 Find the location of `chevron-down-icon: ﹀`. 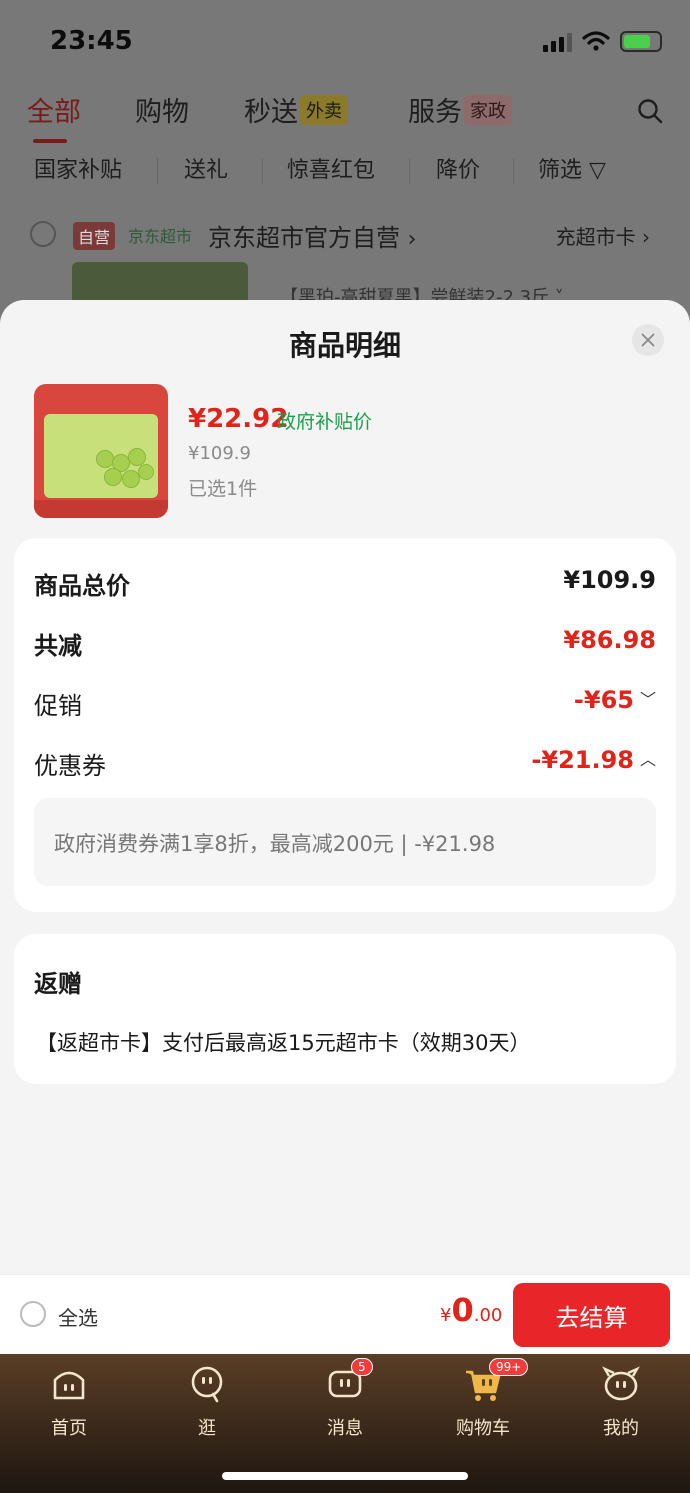

chevron-down-icon: ﹀ is located at coordinates (647, 699).